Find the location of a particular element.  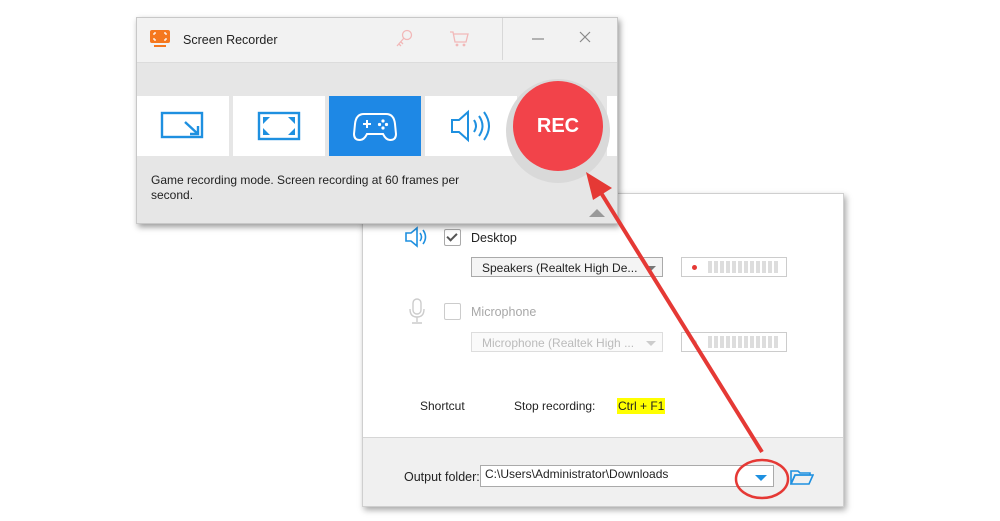

annotation-arrow-line is located at coordinates (680, 320).